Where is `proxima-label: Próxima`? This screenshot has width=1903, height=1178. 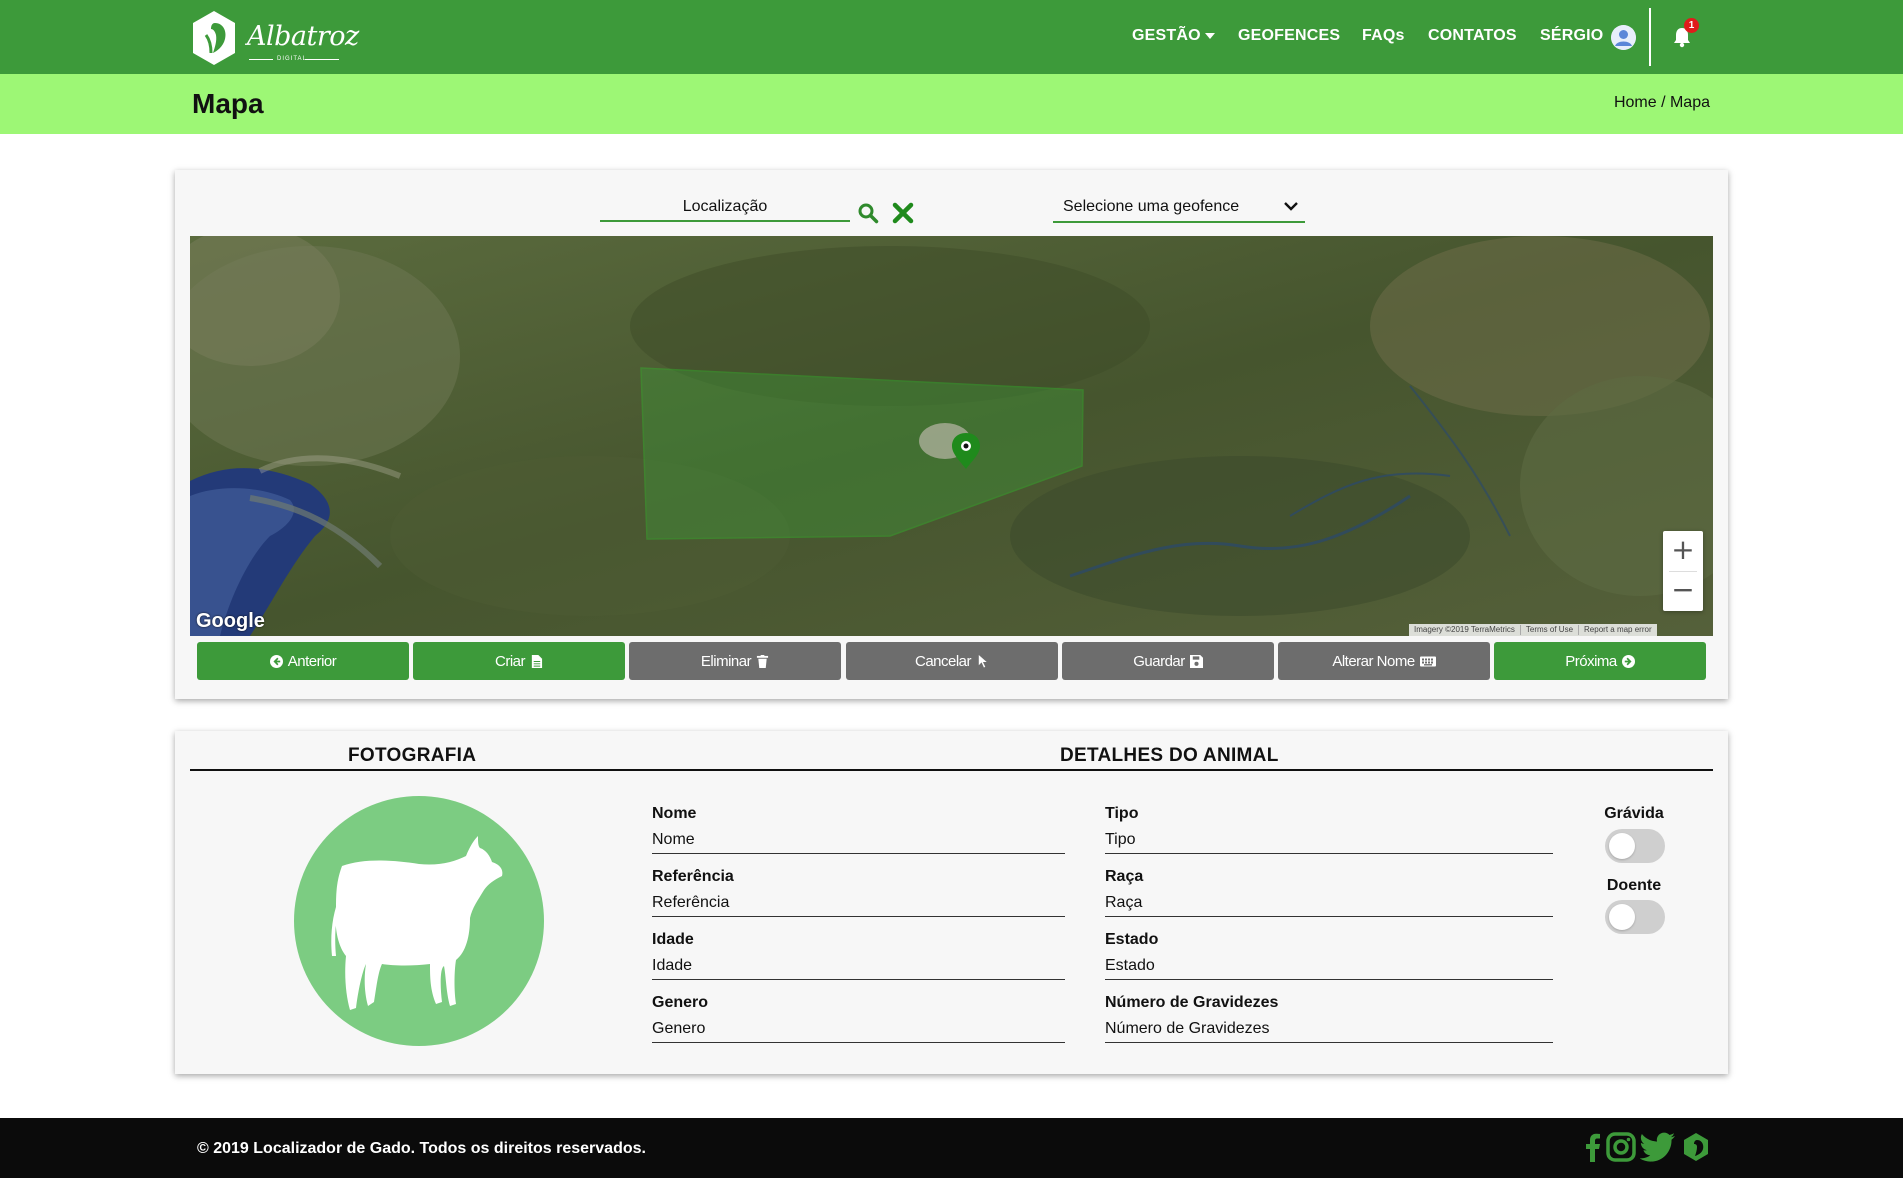 proxima-label: Próxima is located at coordinates (1591, 661).